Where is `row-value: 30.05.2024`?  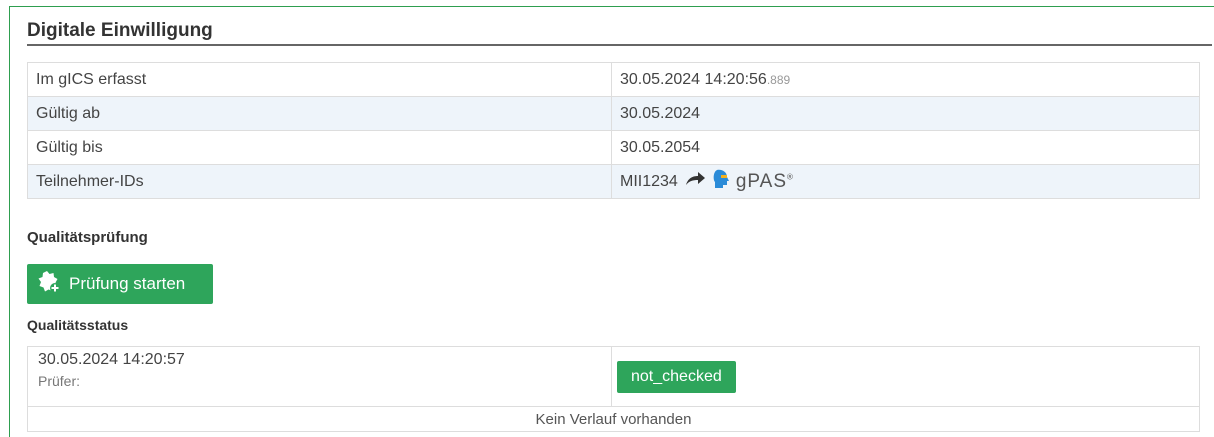 row-value: 30.05.2024 is located at coordinates (905, 113).